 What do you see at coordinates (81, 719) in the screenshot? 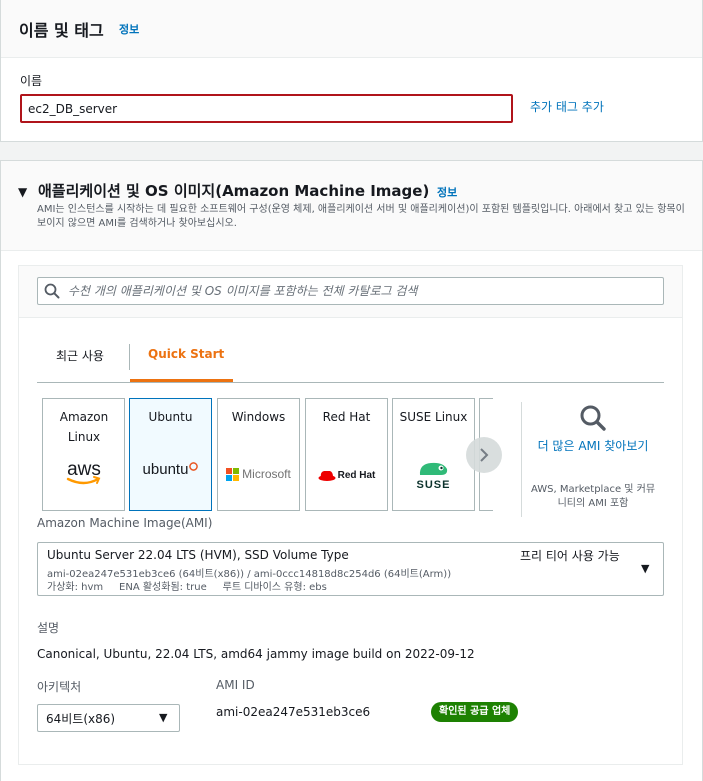
I see `architecture-value: 64비트(x86)` at bounding box center [81, 719].